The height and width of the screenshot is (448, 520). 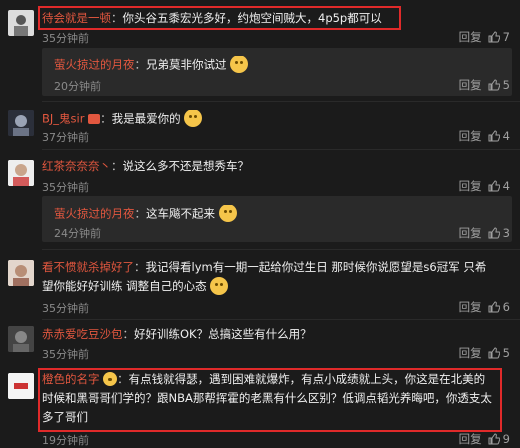 I want to click on like-count: 9, so click(x=506, y=439).